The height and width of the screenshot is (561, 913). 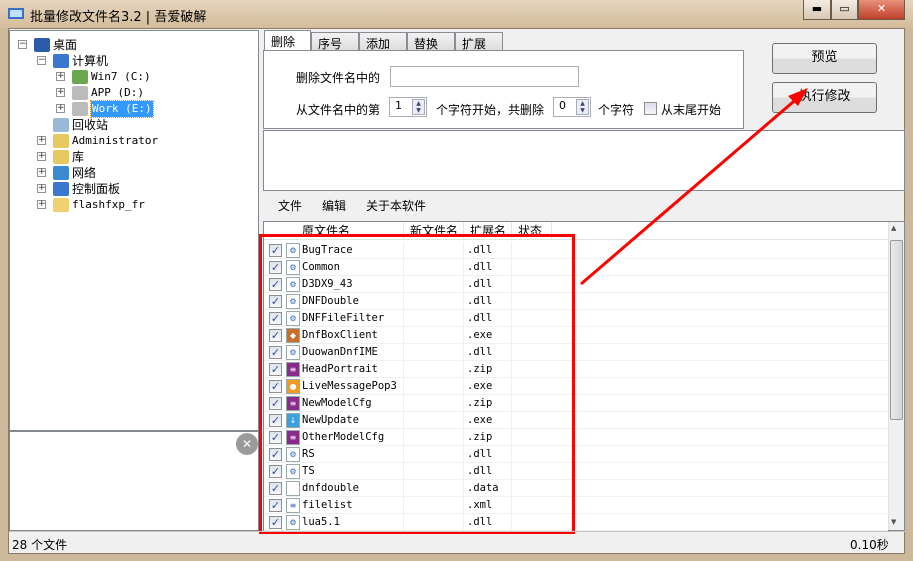 What do you see at coordinates (690, 190) in the screenshot?
I see `arrow-line` at bounding box center [690, 190].